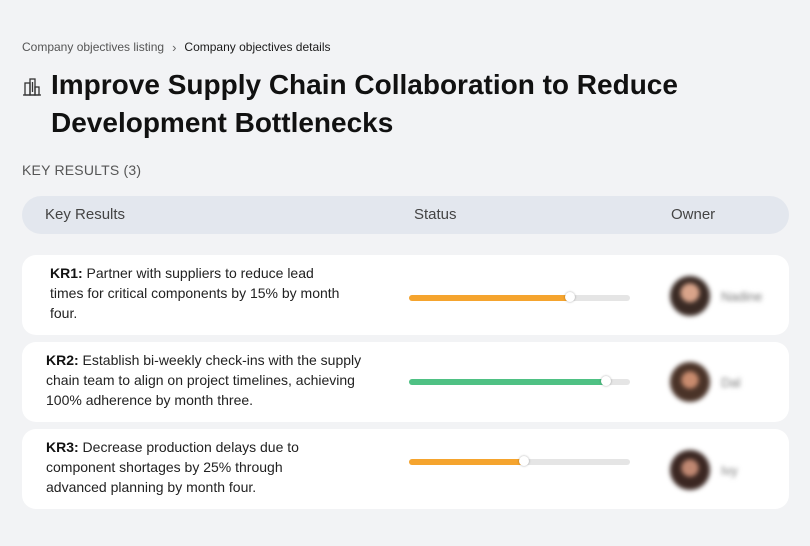 The width and height of the screenshot is (810, 546). Describe the element at coordinates (731, 382) in the screenshot. I see `owner-name: Dal` at that location.